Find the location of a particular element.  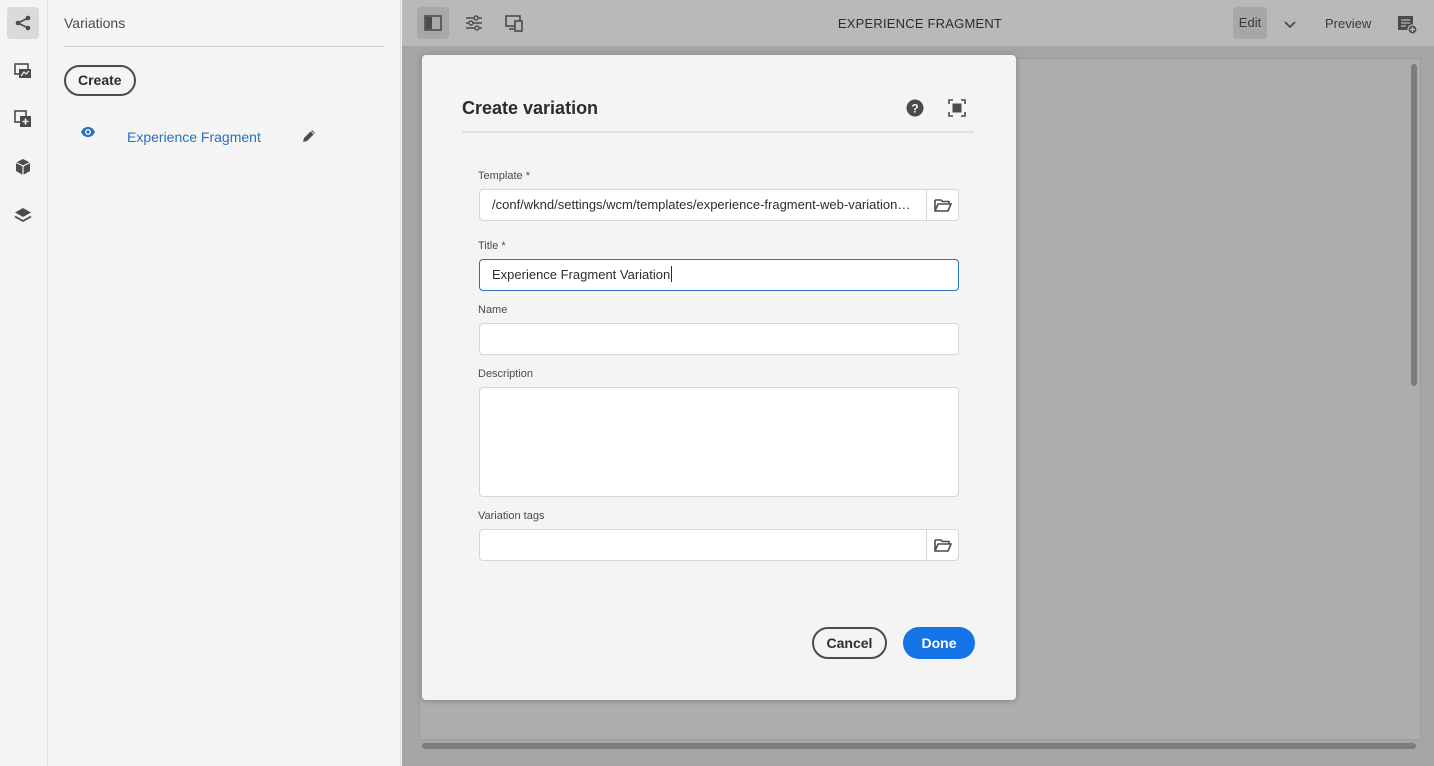

cancel-button: Cancel is located at coordinates (849, 643).